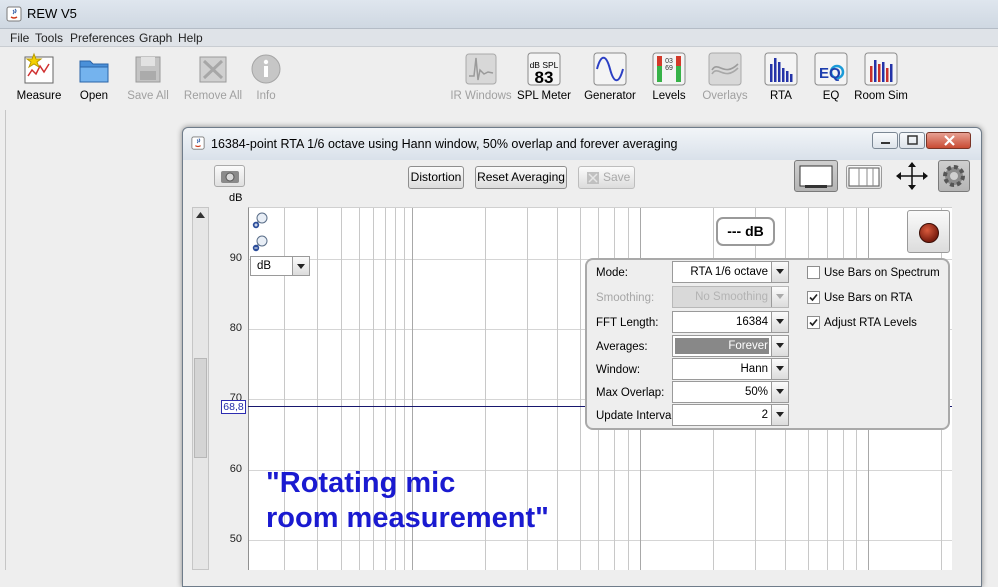  Describe the element at coordinates (521, 177) in the screenshot. I see `reset-averaging-button: Reset Averaging` at that location.